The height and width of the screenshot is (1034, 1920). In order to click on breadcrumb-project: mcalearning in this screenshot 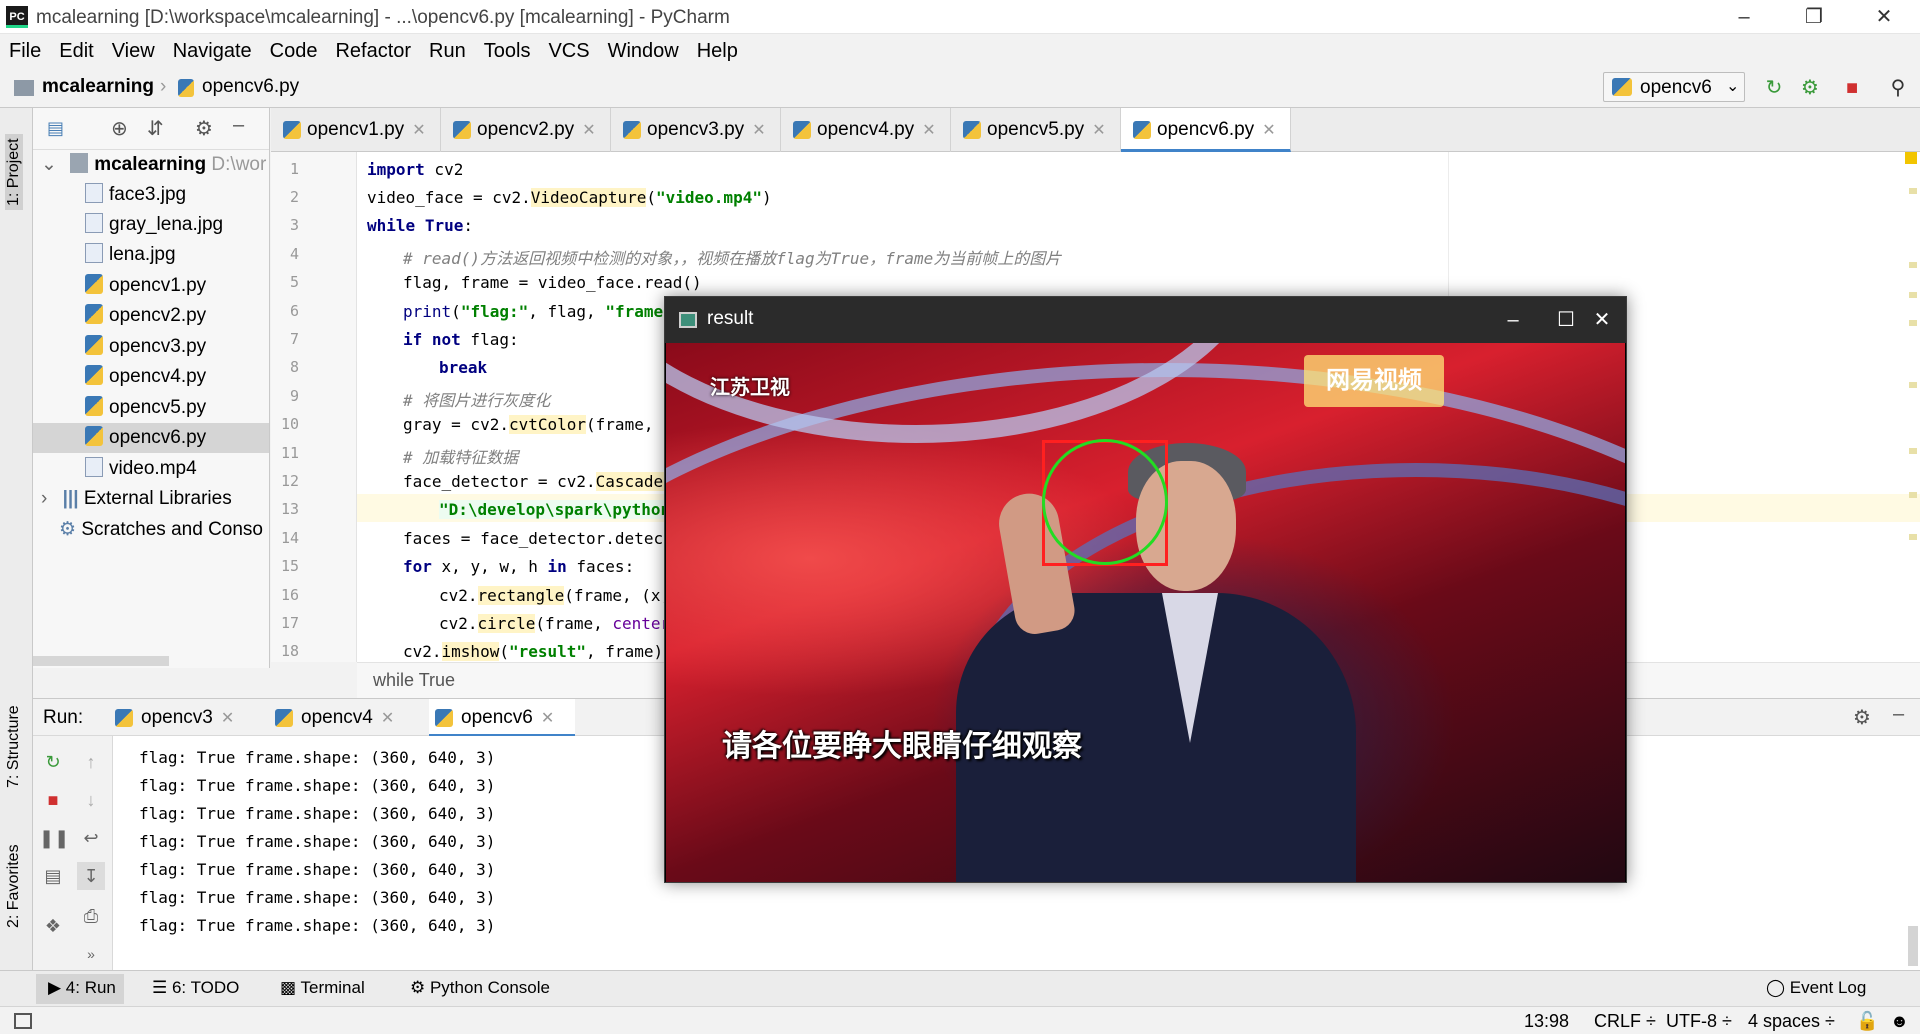, I will do `click(98, 87)`.